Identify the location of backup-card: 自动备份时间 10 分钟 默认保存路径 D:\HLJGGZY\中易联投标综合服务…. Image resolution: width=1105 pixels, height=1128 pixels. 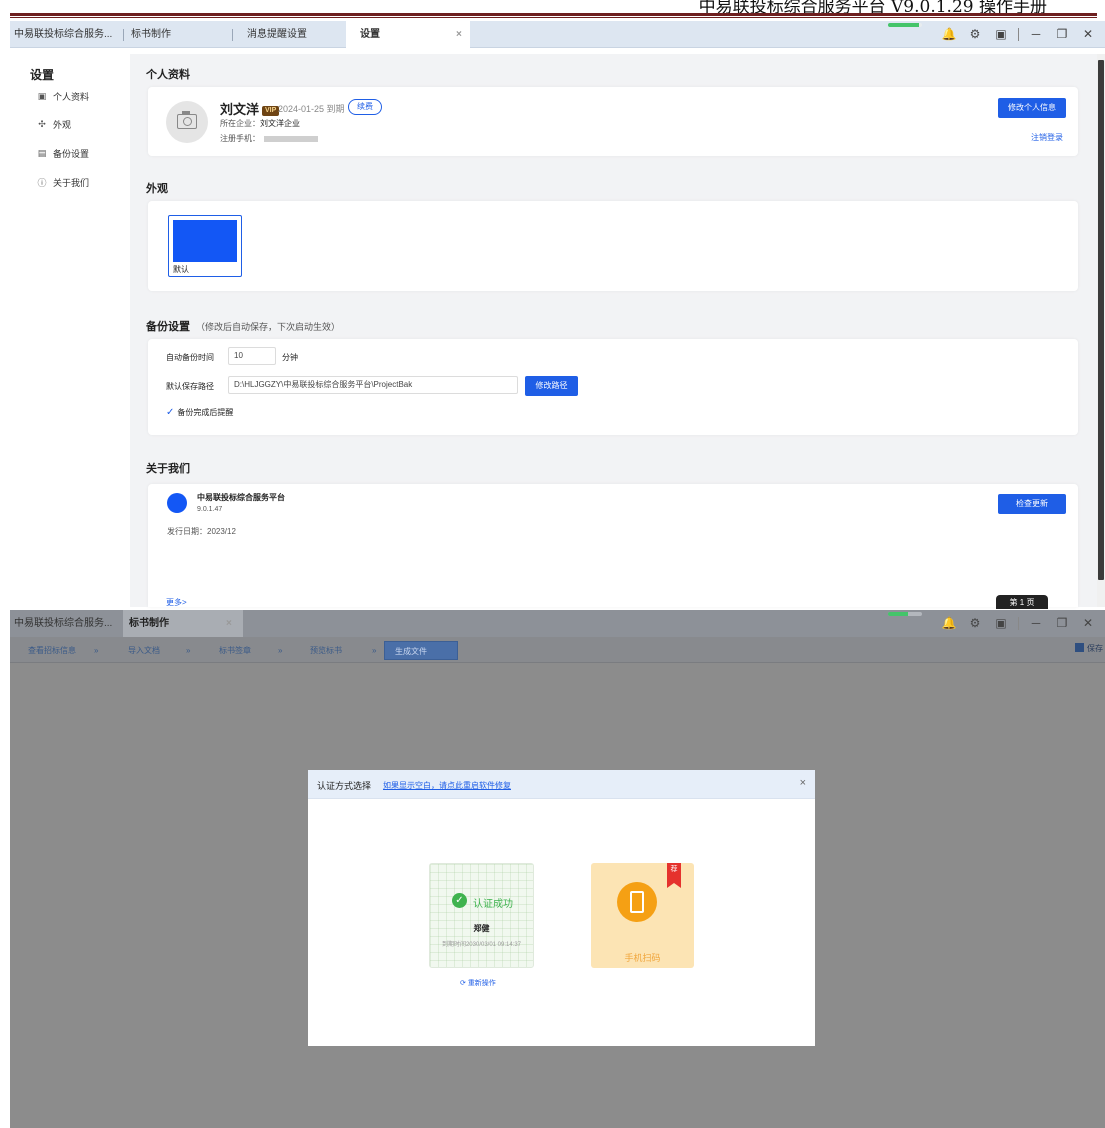
(613, 387).